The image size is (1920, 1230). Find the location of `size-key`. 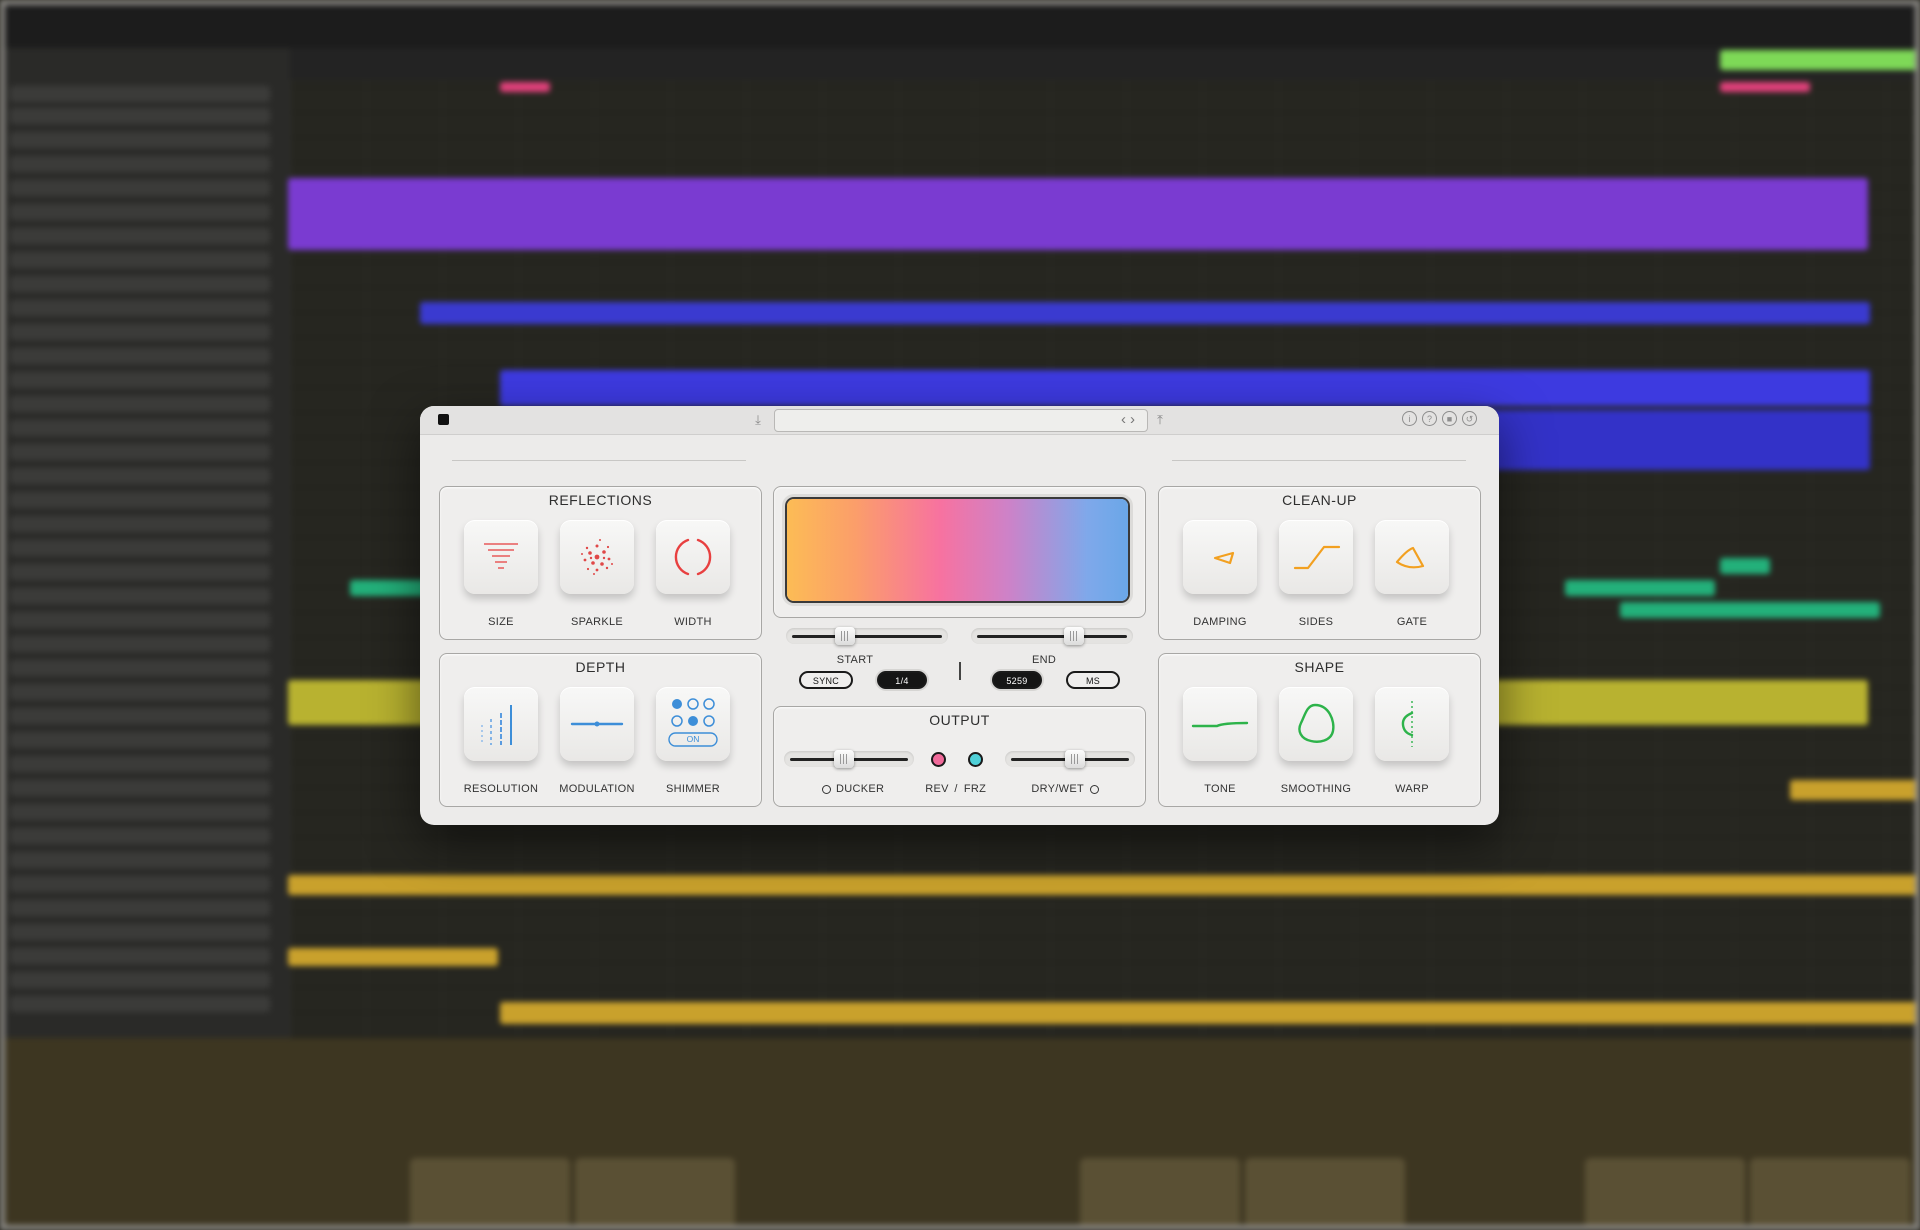

size-key is located at coordinates (501, 557).